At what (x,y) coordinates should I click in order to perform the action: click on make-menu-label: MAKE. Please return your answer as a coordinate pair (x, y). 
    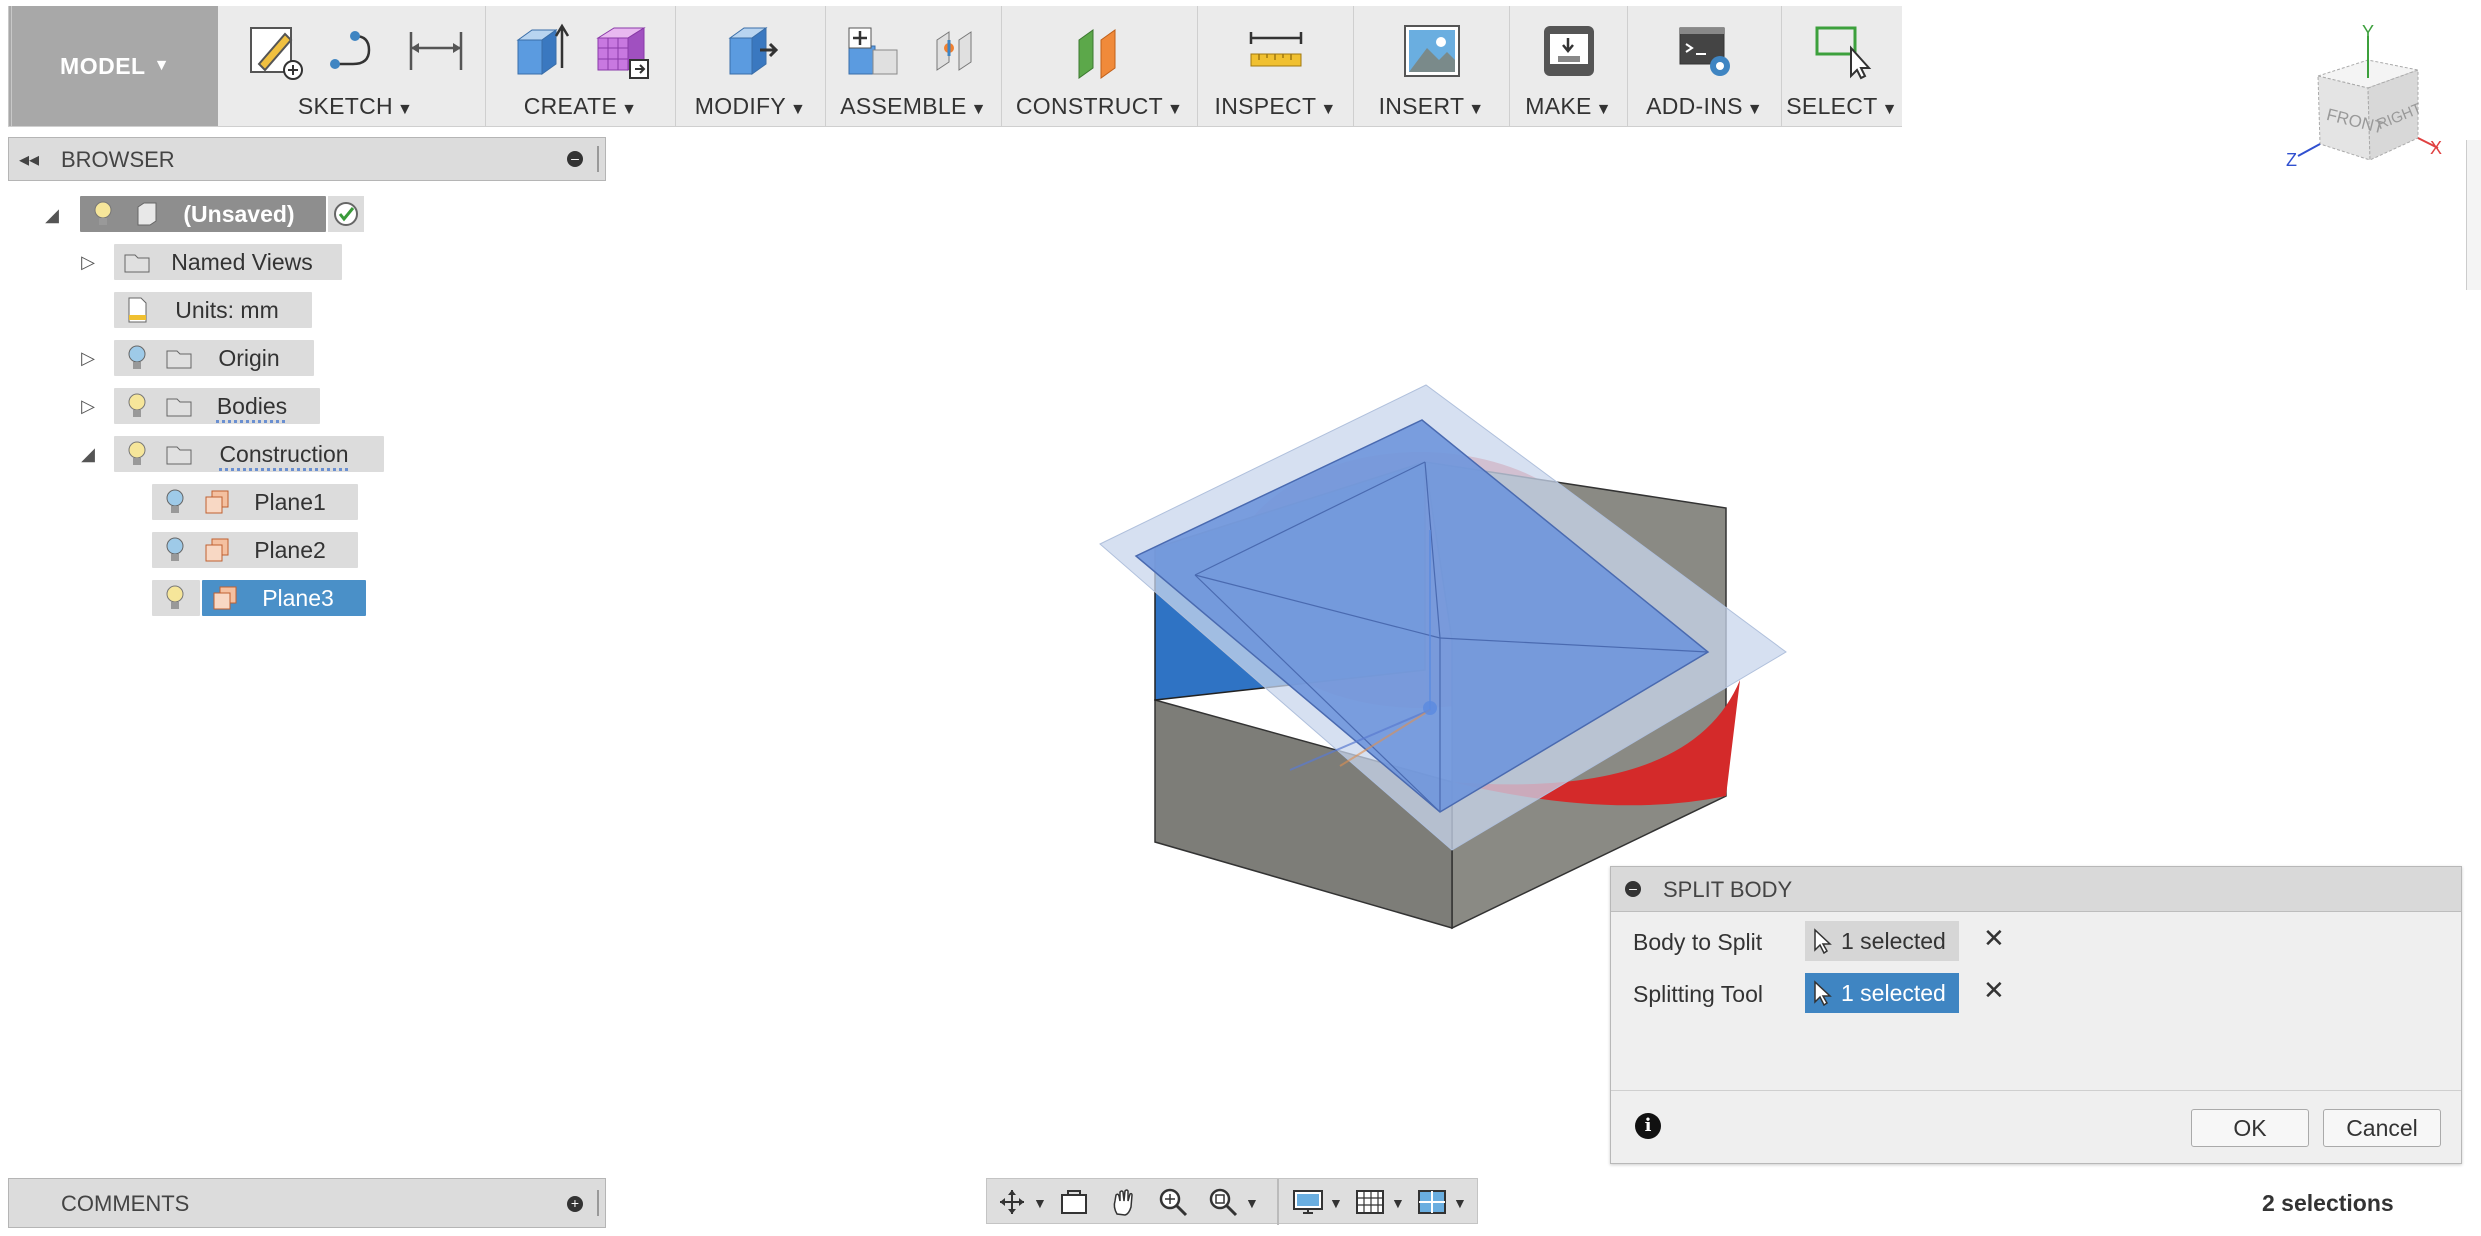
    Looking at the image, I should click on (1558, 106).